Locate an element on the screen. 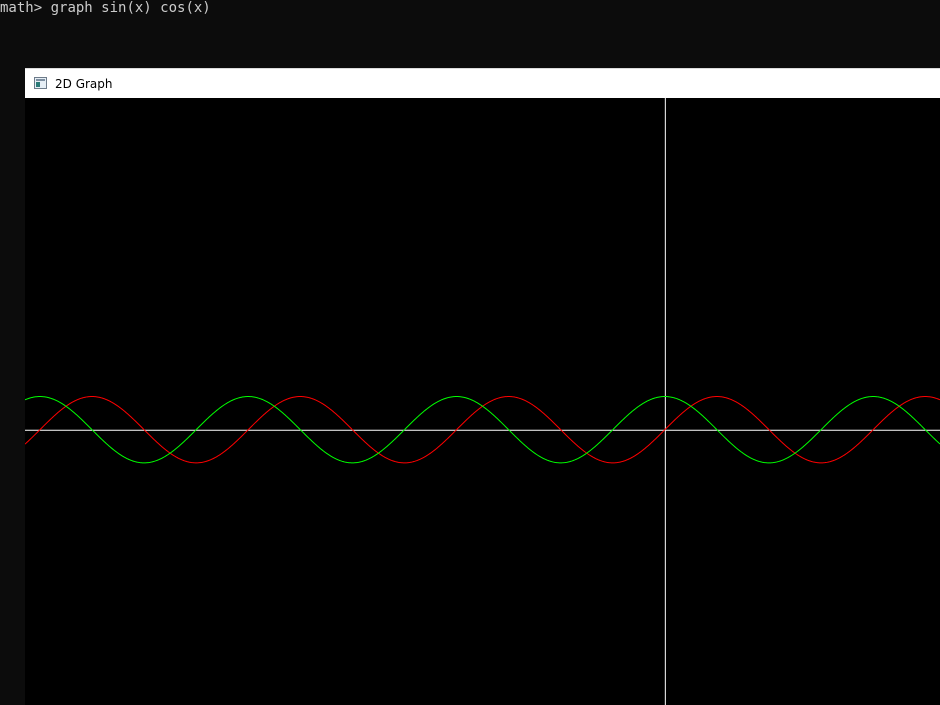  cosx-curve is located at coordinates (482, 430).